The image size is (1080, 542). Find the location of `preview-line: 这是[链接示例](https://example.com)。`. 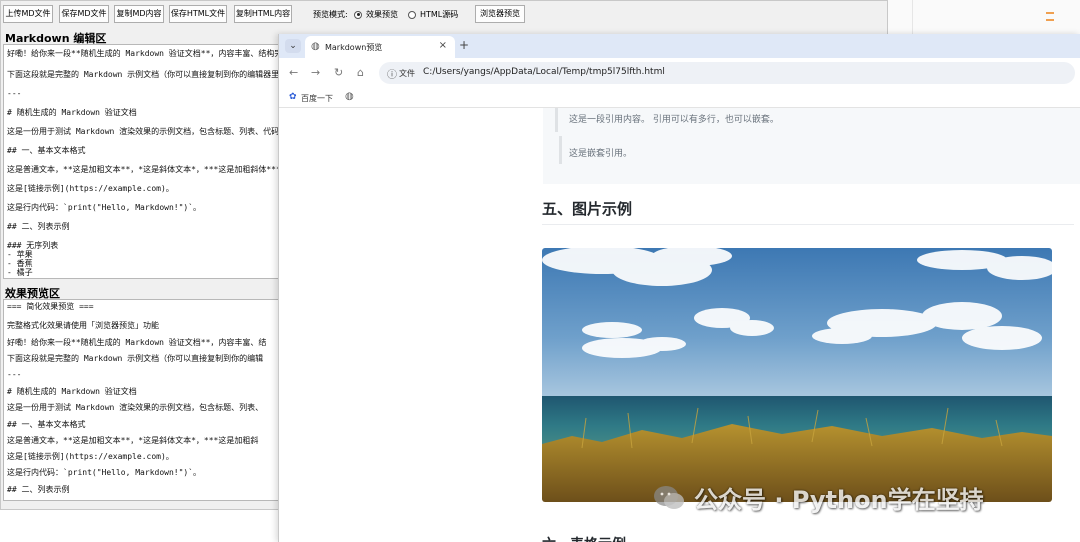

preview-line: 这是[链接示例](https://example.com)。 is located at coordinates (90, 456).